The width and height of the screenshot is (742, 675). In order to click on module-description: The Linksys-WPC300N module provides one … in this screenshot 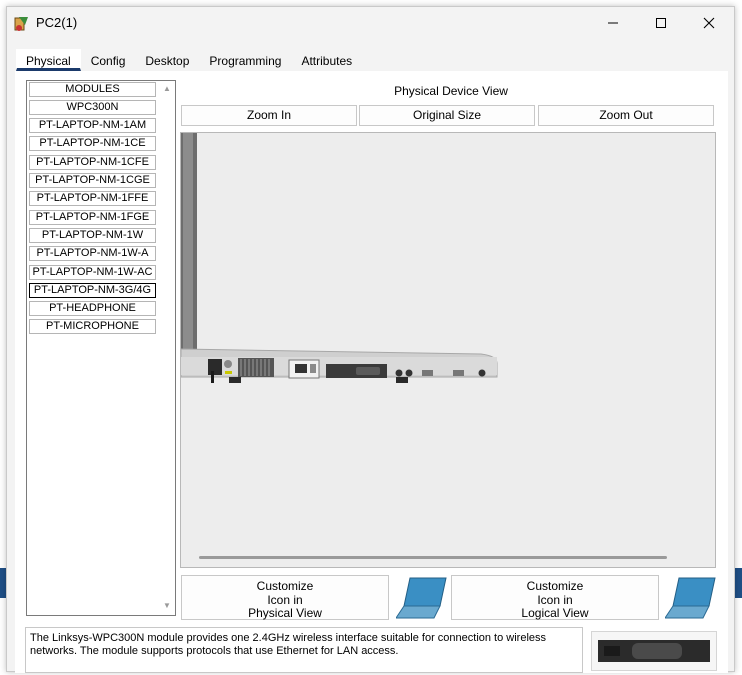, I will do `click(304, 650)`.